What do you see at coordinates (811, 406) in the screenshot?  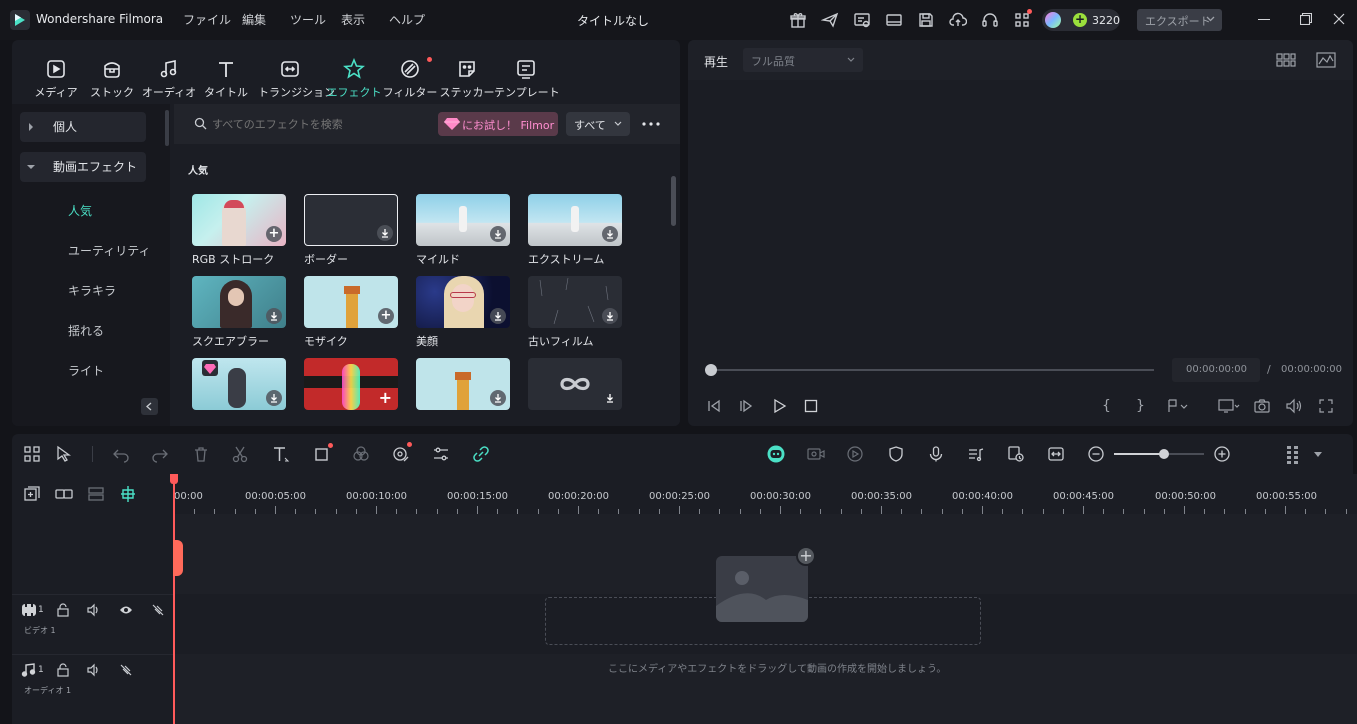 I see `stop-icon` at bounding box center [811, 406].